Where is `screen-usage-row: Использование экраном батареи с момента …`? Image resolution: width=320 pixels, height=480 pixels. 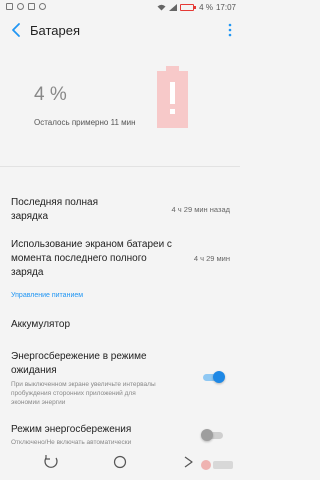 screen-usage-row: Использование экраном батареи с момента … is located at coordinates (122, 259).